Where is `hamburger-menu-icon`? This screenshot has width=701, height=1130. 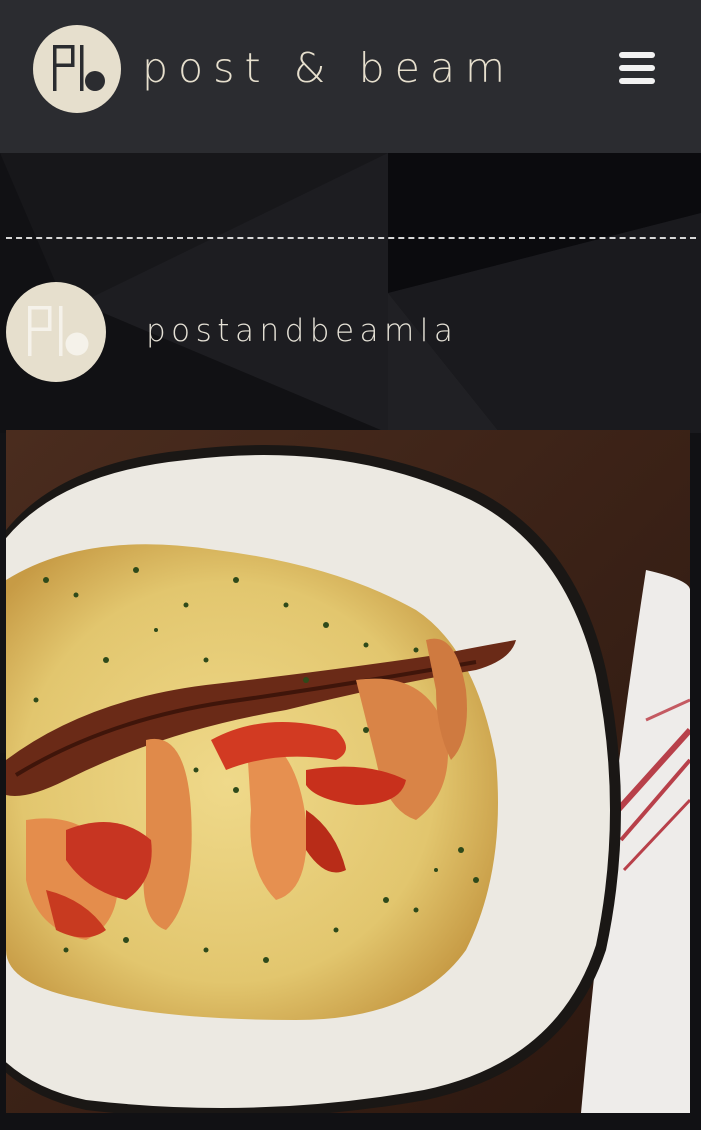
hamburger-menu-icon is located at coordinates (637, 68).